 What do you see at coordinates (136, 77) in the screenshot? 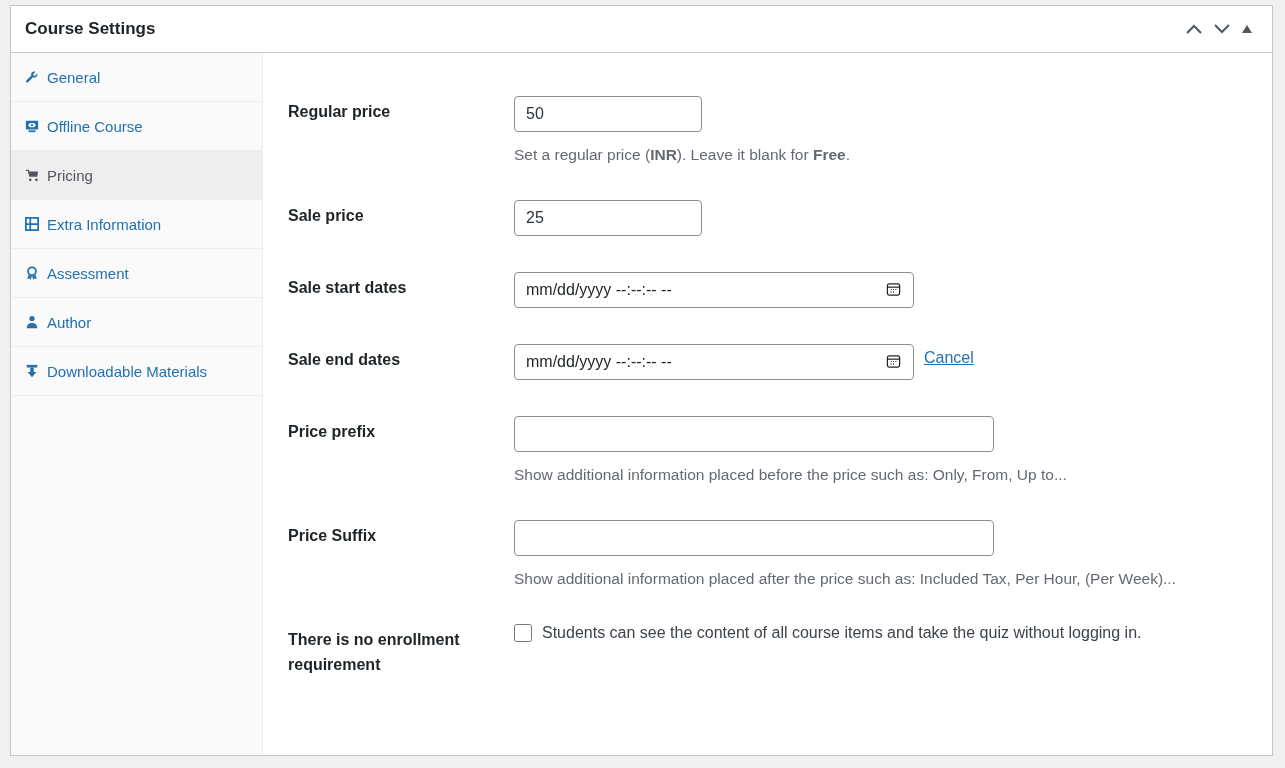
I see `sidebar-tab: General` at bounding box center [136, 77].